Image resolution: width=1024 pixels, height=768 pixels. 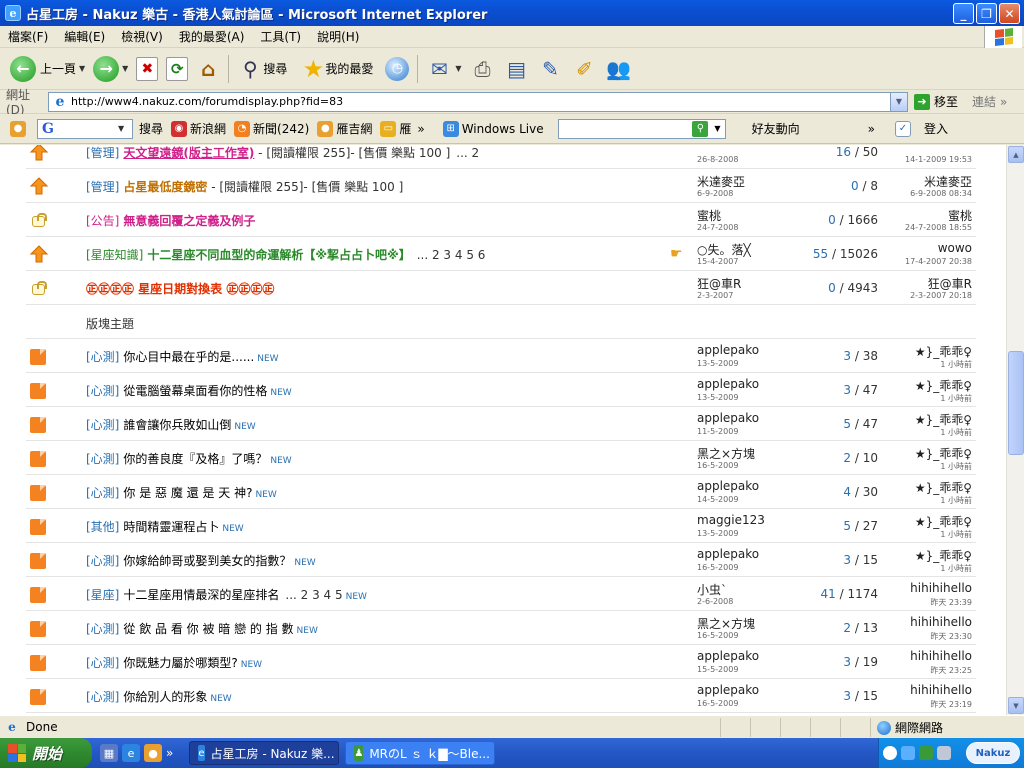 What do you see at coordinates (208, 629) in the screenshot?
I see `thread-title-link: 從 飲 品 看 你 被 暗 戀 的 指 數` at bounding box center [208, 629].